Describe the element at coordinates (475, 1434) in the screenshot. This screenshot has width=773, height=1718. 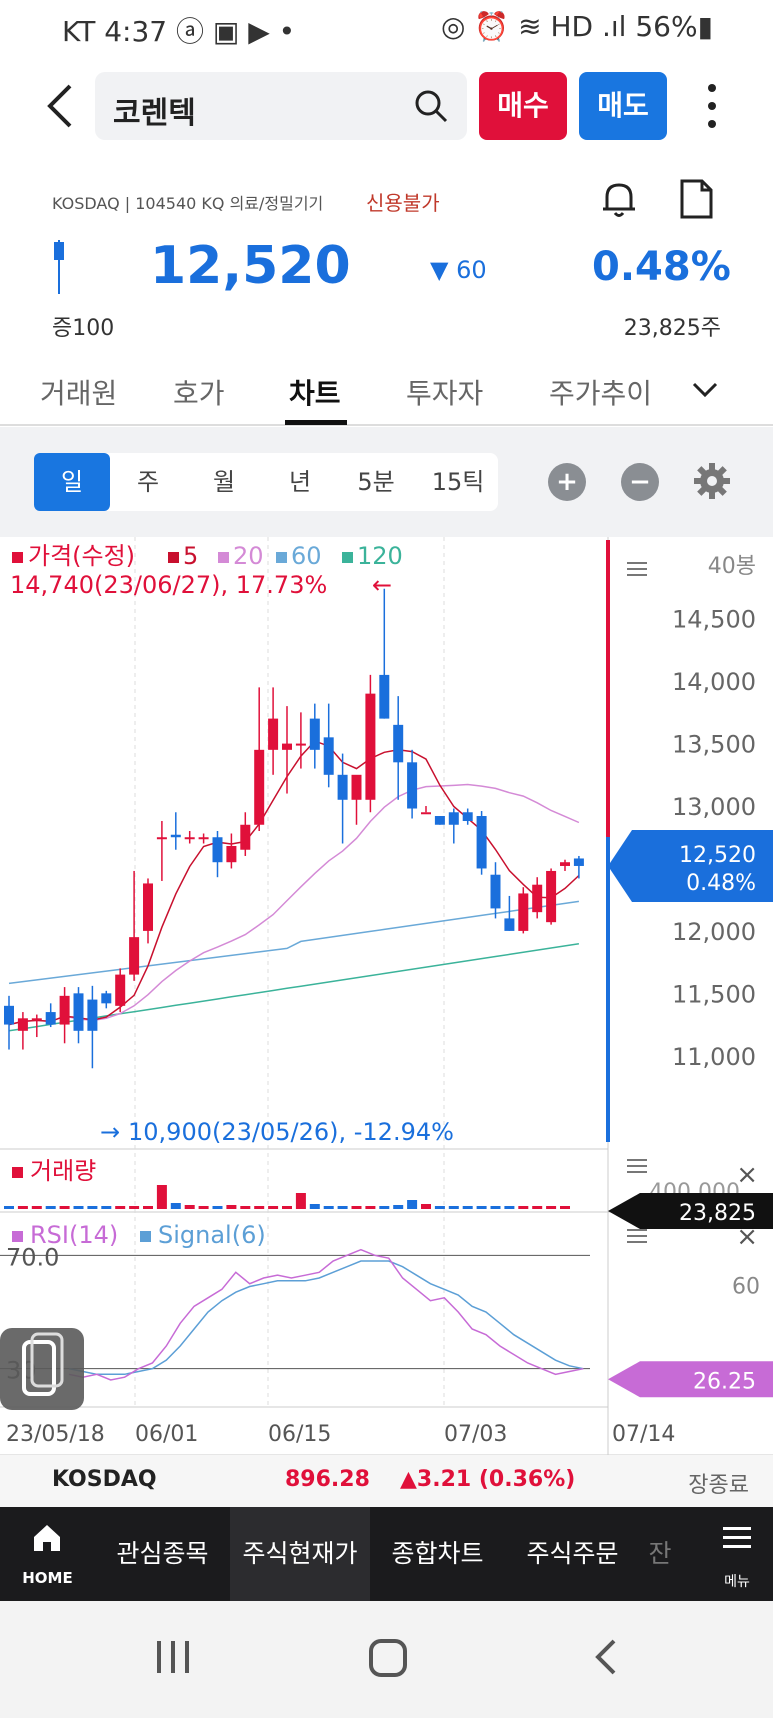
I see `x-axis-label: 07/03` at that location.